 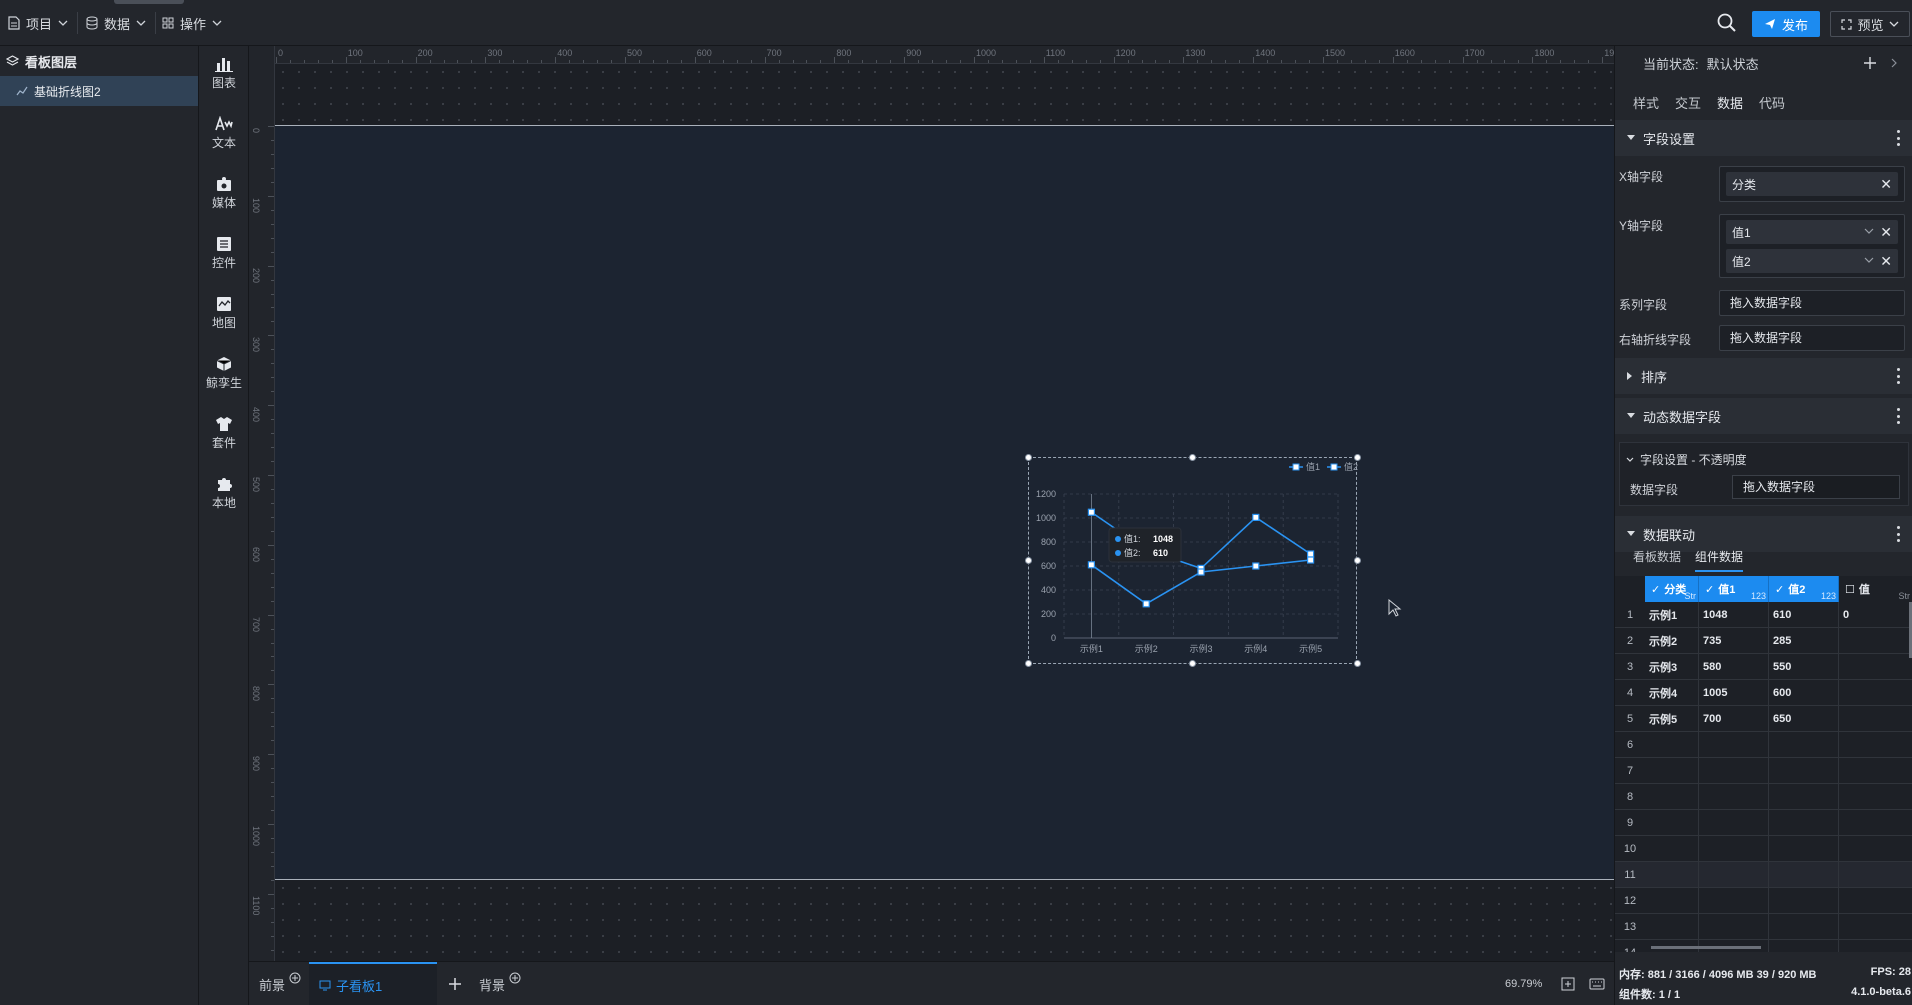 I want to click on tab-style: 样式, so click(x=1646, y=104).